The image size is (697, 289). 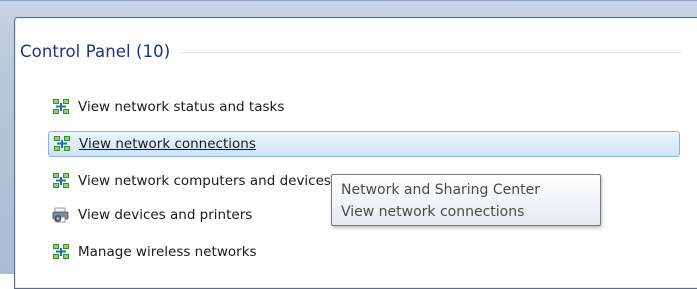 I want to click on result-item-label: View devices and printers, so click(x=165, y=215).